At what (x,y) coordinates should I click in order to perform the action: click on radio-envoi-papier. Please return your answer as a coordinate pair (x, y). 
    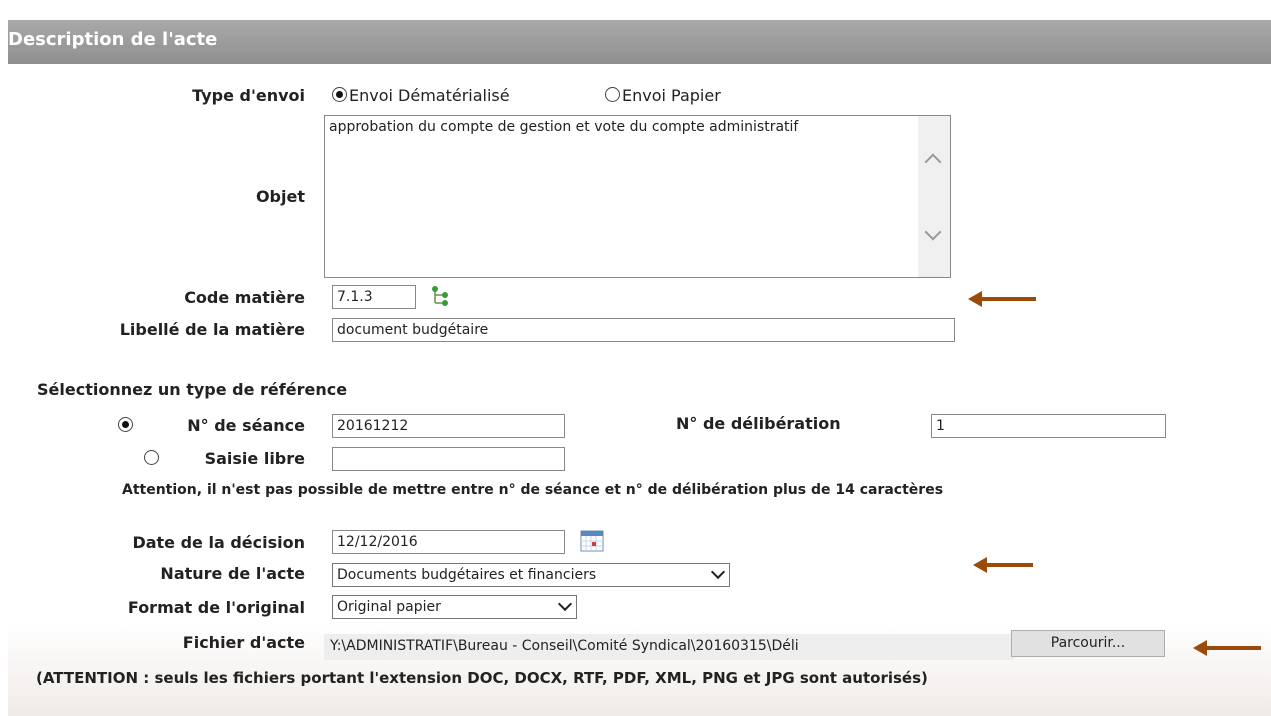
    Looking at the image, I should click on (612, 94).